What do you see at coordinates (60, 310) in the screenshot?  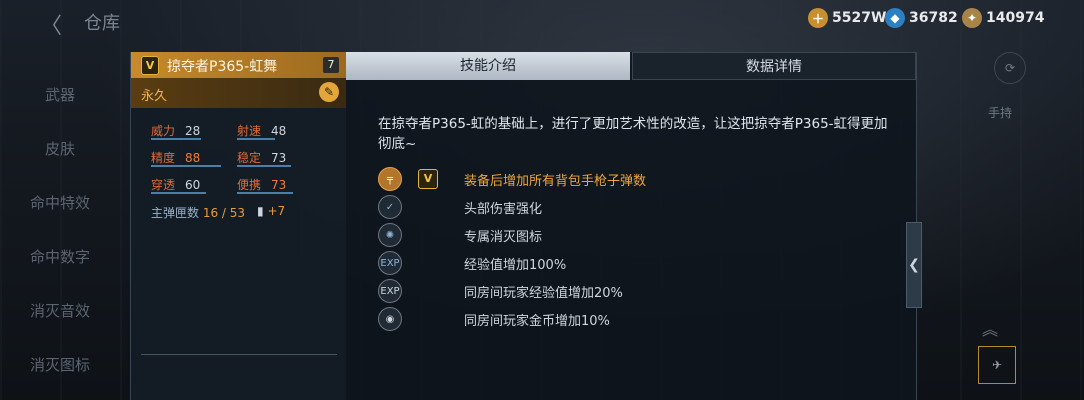 I see `nav-item-kill-sounds: 消灭音效` at bounding box center [60, 310].